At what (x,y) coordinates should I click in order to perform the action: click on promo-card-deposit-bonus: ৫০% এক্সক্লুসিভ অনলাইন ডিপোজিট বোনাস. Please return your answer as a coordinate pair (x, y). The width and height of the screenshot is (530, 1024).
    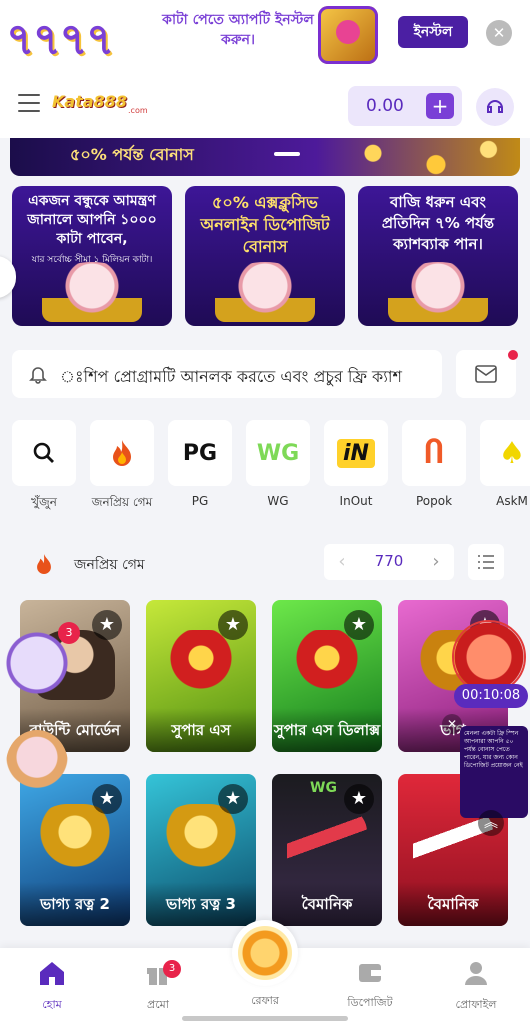
    Looking at the image, I should click on (265, 256).